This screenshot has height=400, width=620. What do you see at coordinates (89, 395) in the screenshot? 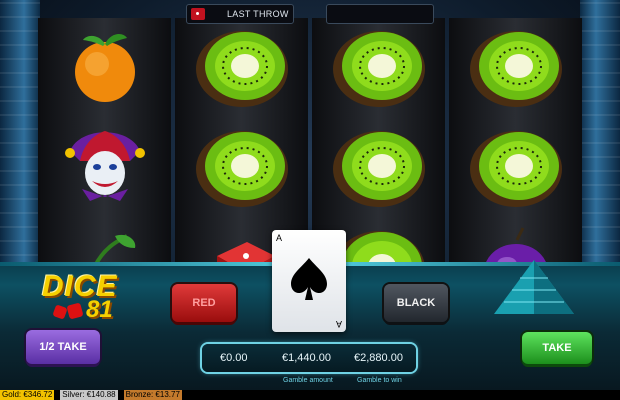
I see `silver-jackpot: Silver: €140.88` at bounding box center [89, 395].